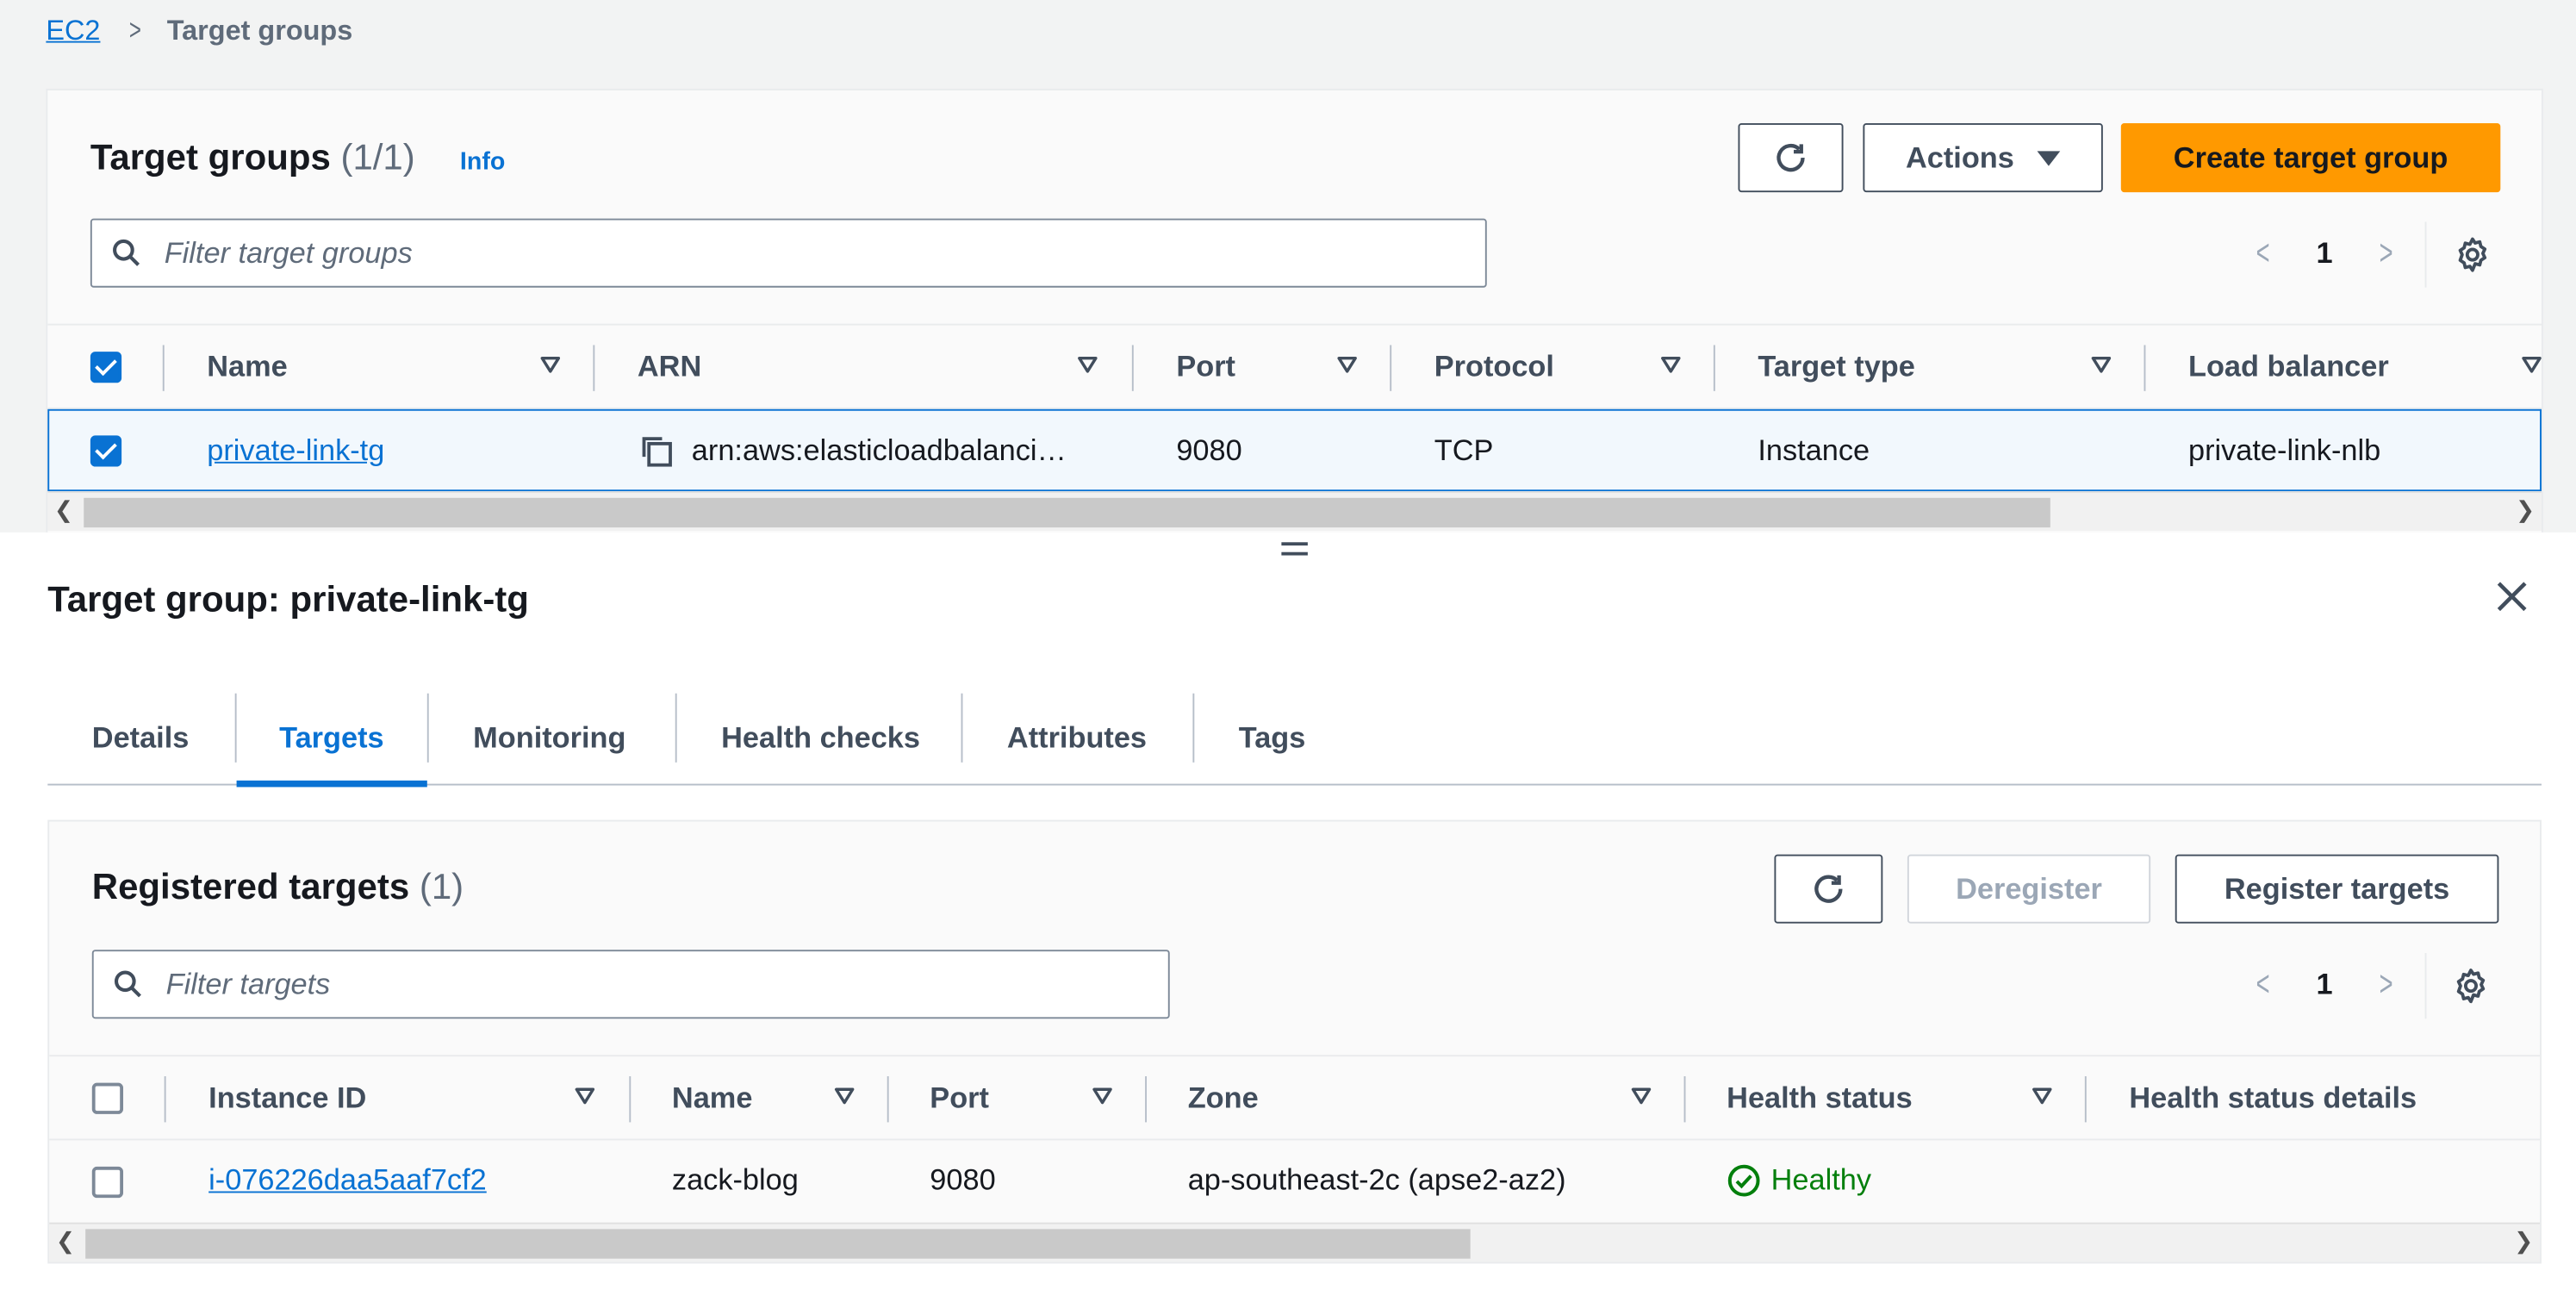  I want to click on column-header-instance-id: Instance ID, so click(287, 1097).